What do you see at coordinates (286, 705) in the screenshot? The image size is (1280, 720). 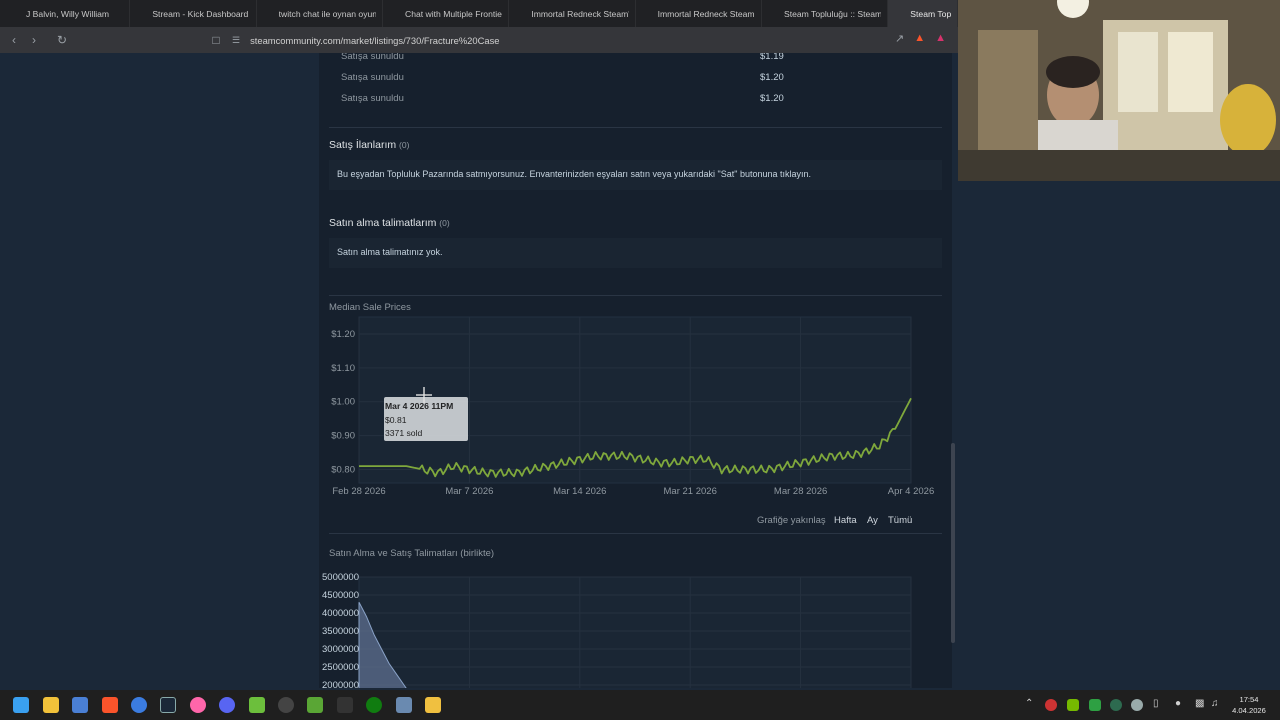 I see `obs-icon` at bounding box center [286, 705].